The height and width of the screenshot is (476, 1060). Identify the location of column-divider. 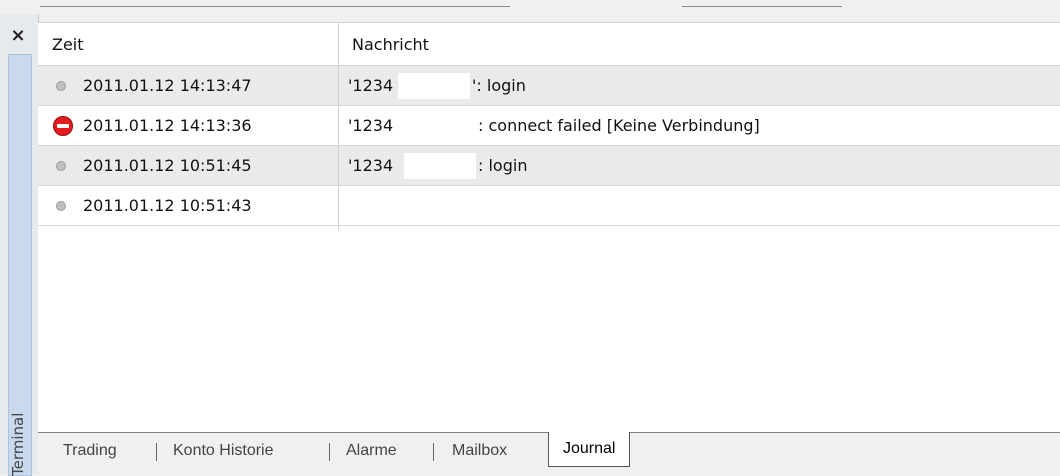
(338, 126).